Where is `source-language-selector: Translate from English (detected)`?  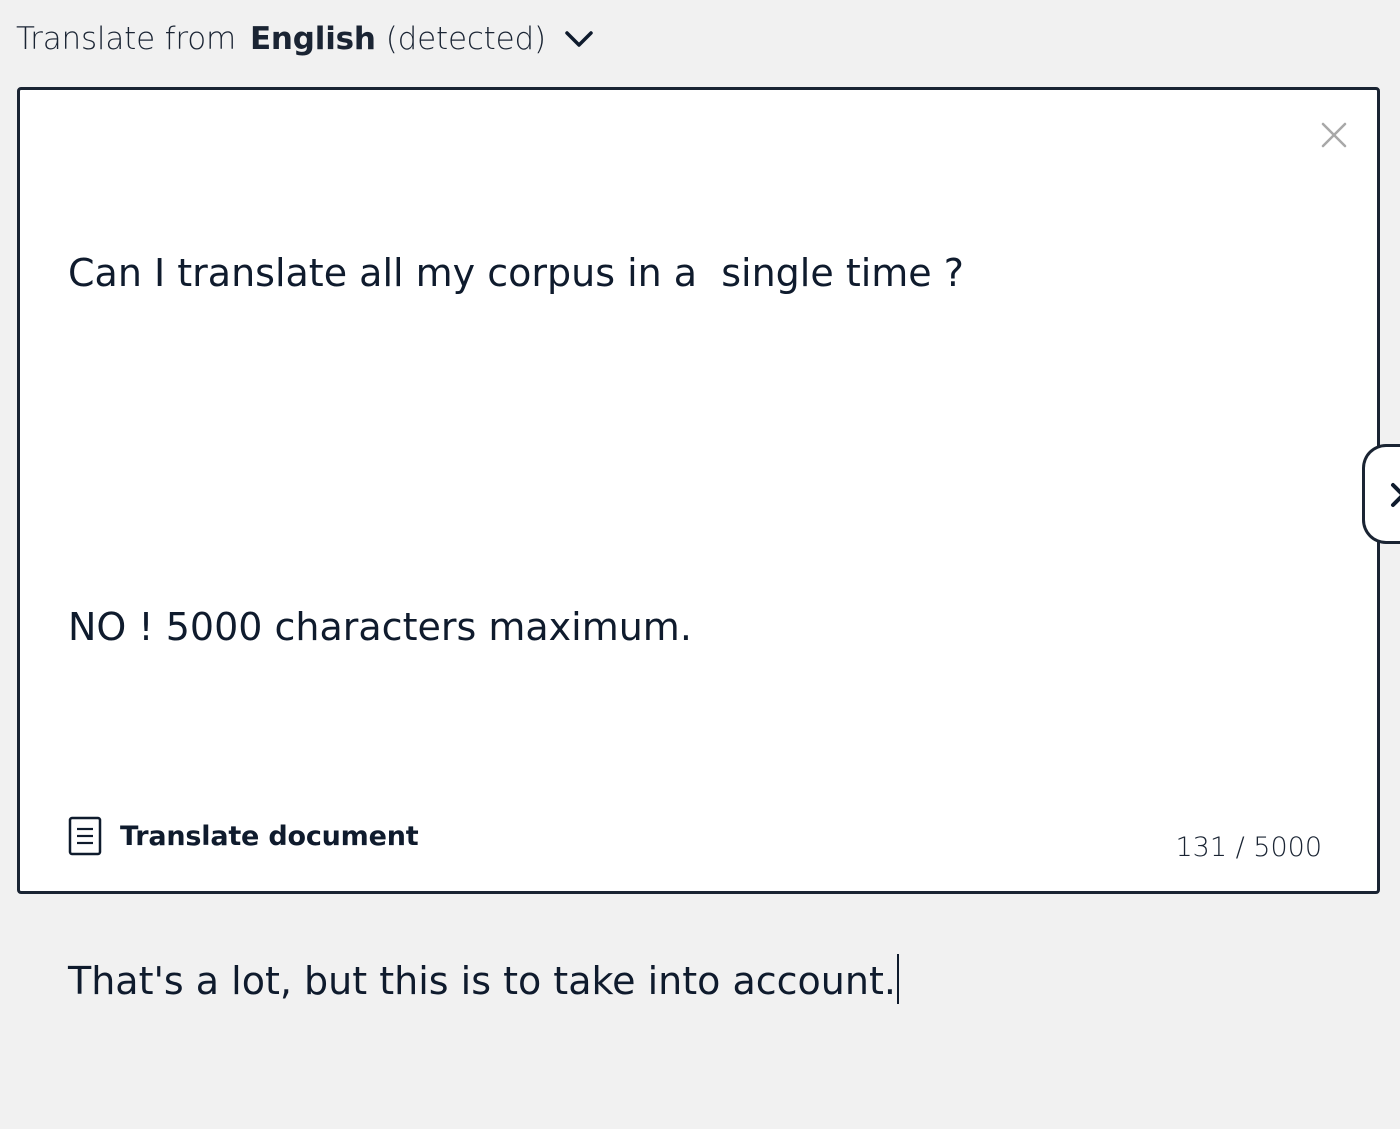
source-language-selector: Translate from English (detected) is located at coordinates (305, 39).